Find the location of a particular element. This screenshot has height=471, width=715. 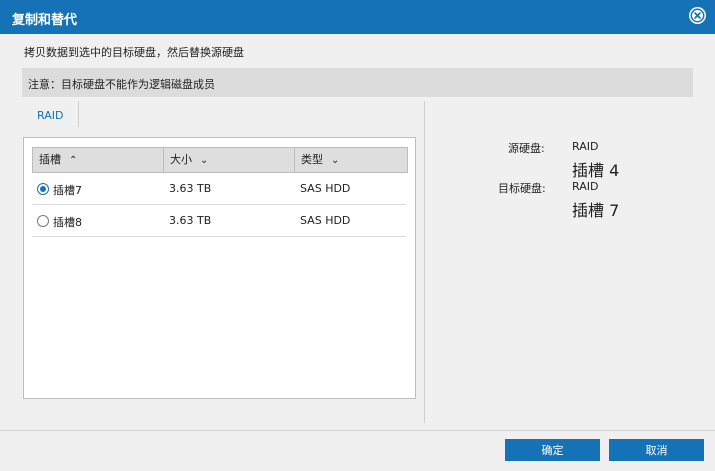

target-disk-label: 目标硬盘: is located at coordinates (522, 188).